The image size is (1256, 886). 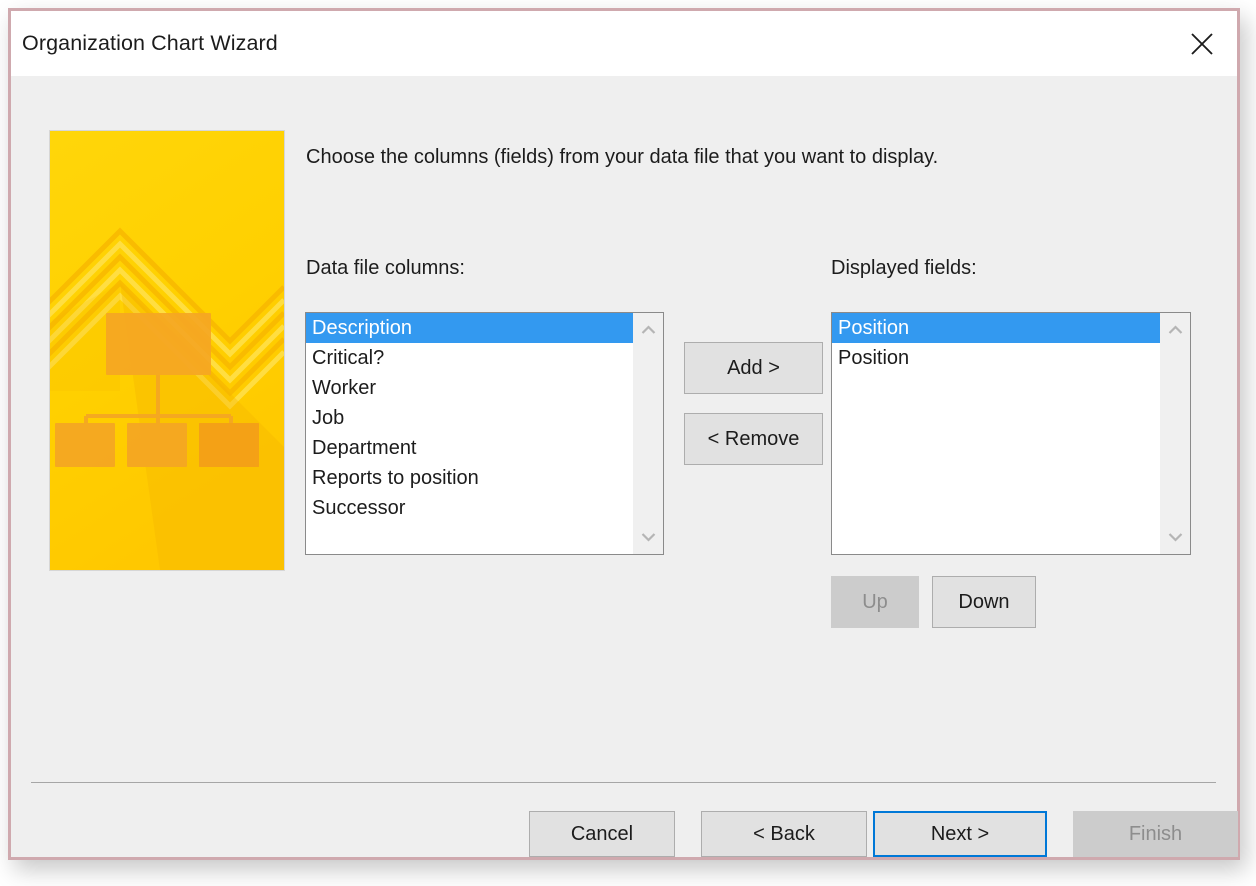 I want to click on footer-divider, so click(x=623, y=782).